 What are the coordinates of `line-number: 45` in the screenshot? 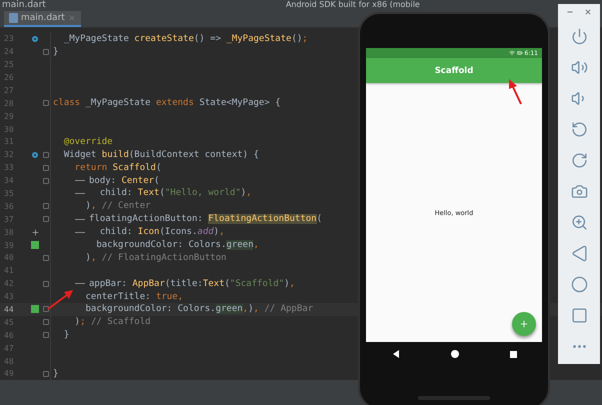 It's located at (9, 322).